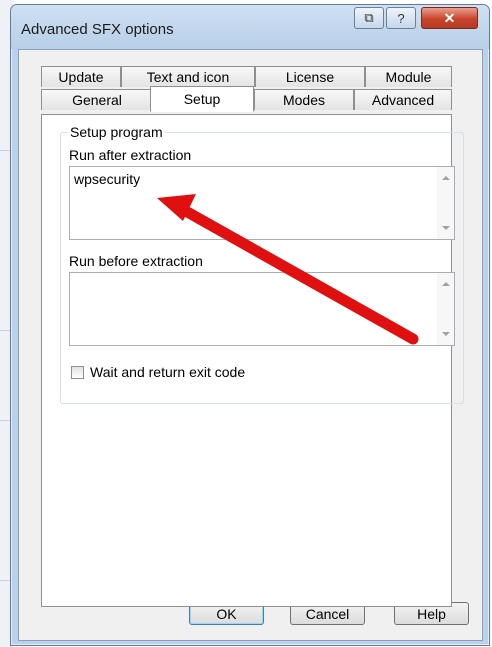 Image resolution: width=492 pixels, height=647 pixels. Describe the element at coordinates (226, 613) in the screenshot. I see `ok-button-label: OK` at that location.